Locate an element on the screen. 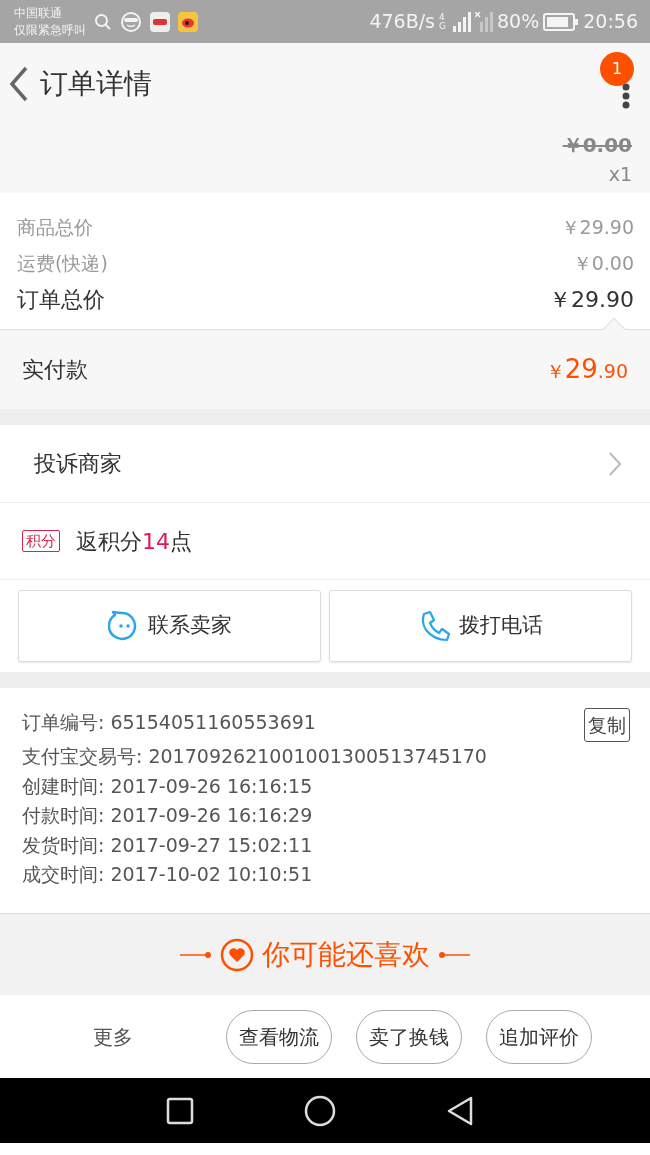  order-info-text: 订单编号: 65154051160553691 is located at coordinates (169, 722).